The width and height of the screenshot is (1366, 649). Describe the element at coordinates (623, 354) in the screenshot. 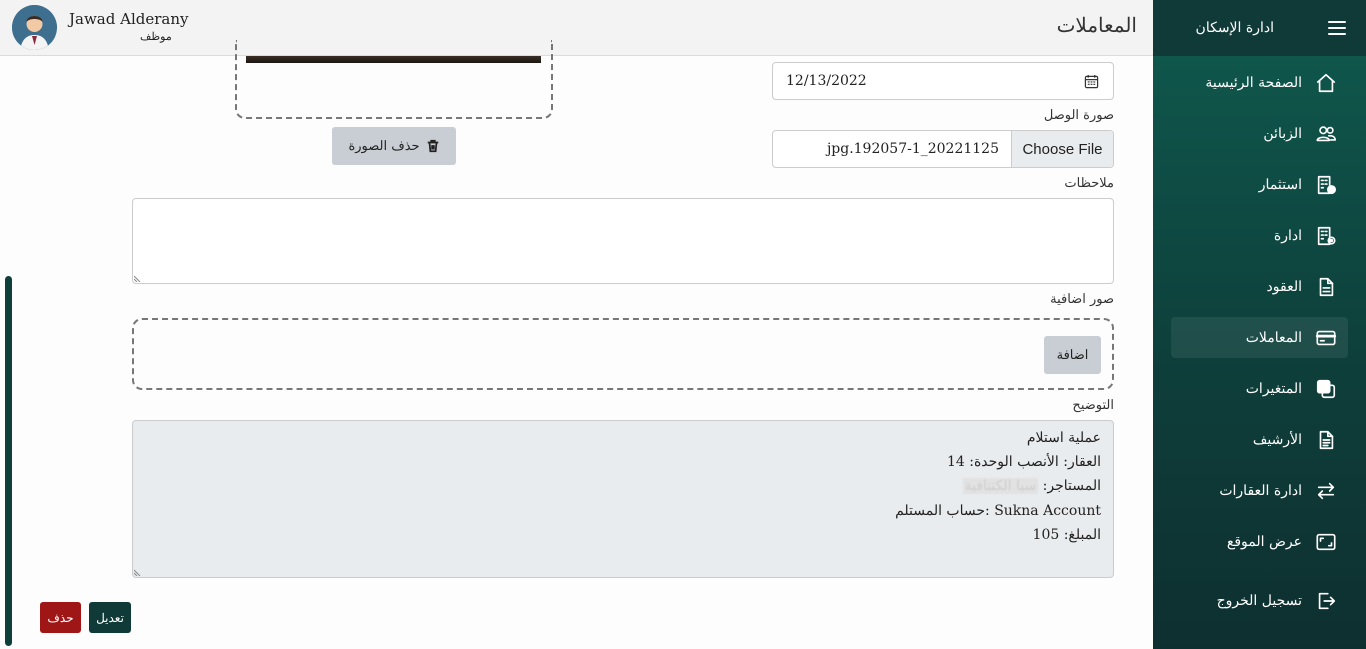

I see `extra-images-dropzone: اضافة` at that location.